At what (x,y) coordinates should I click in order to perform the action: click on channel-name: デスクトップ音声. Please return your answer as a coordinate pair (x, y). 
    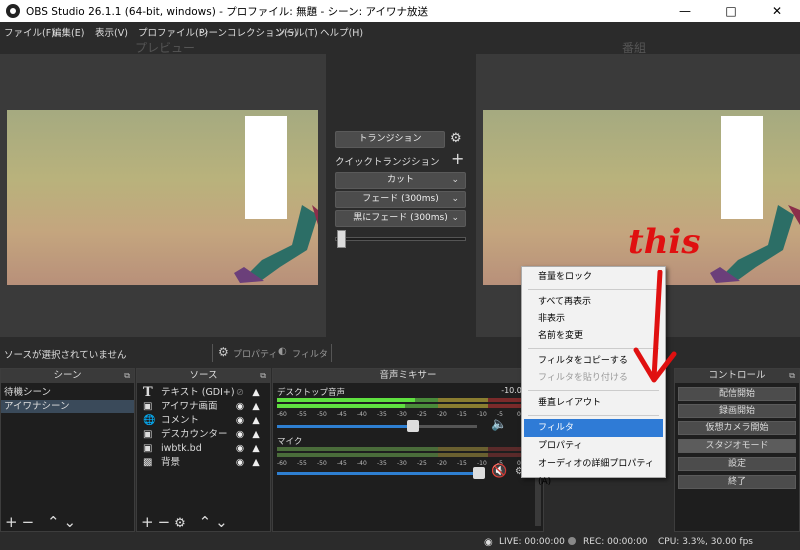
    Looking at the image, I should click on (311, 393).